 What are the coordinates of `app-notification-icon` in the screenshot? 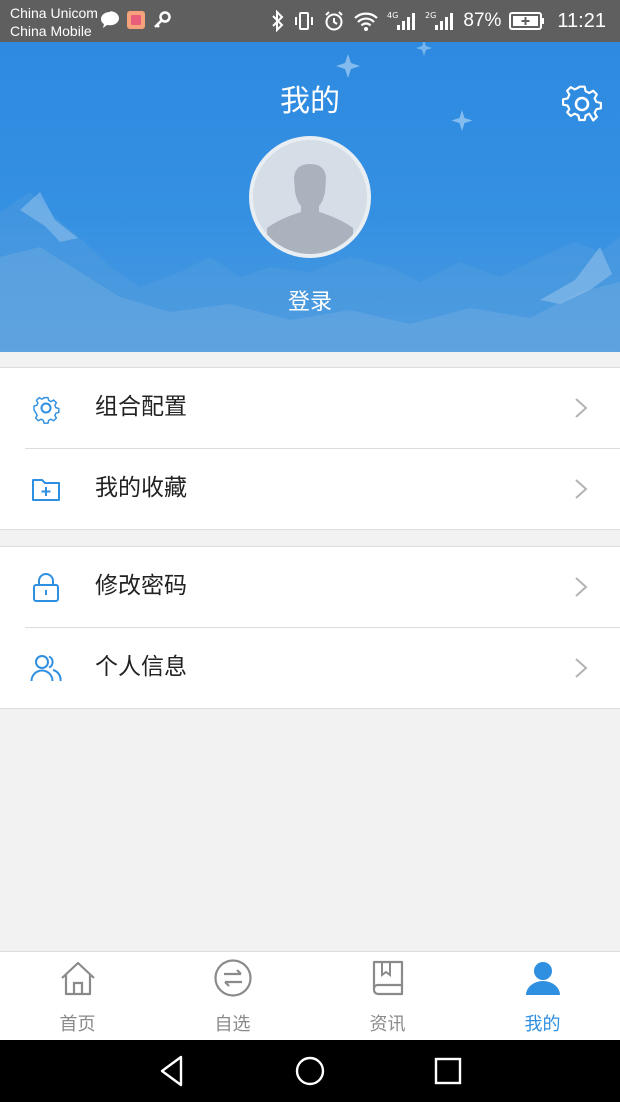 It's located at (136, 20).